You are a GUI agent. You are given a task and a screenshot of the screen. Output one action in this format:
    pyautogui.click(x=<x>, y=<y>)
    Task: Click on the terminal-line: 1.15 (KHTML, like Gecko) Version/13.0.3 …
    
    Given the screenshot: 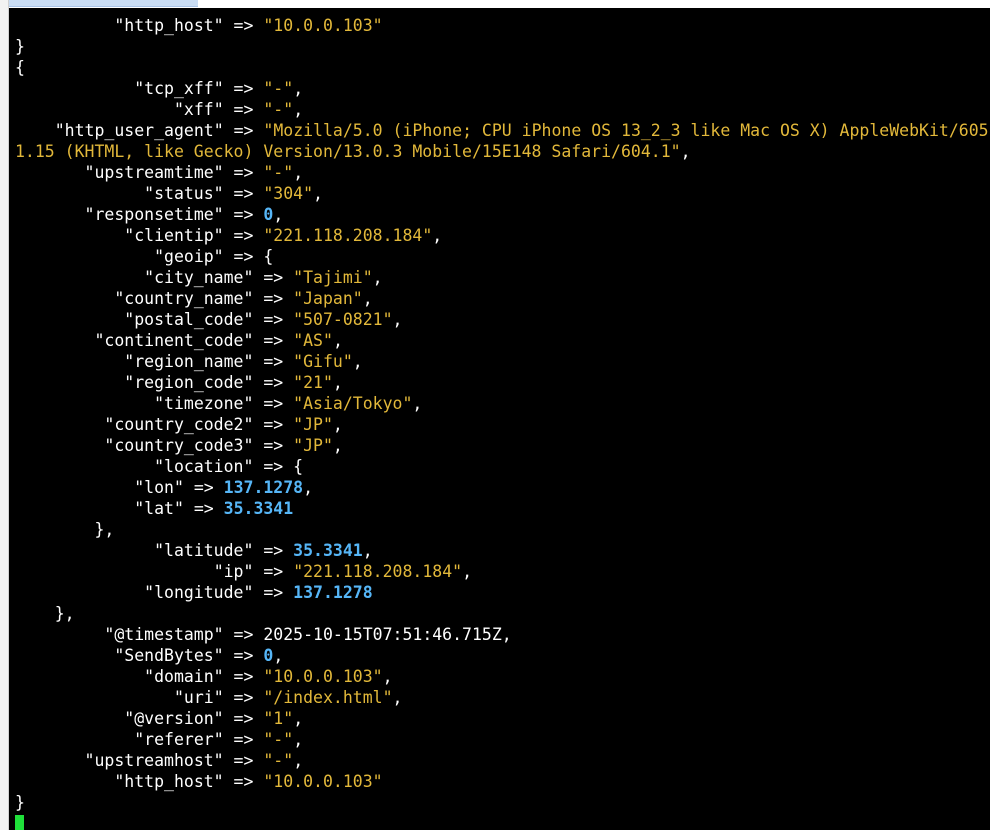 What is the action you would take?
    pyautogui.click(x=502, y=151)
    